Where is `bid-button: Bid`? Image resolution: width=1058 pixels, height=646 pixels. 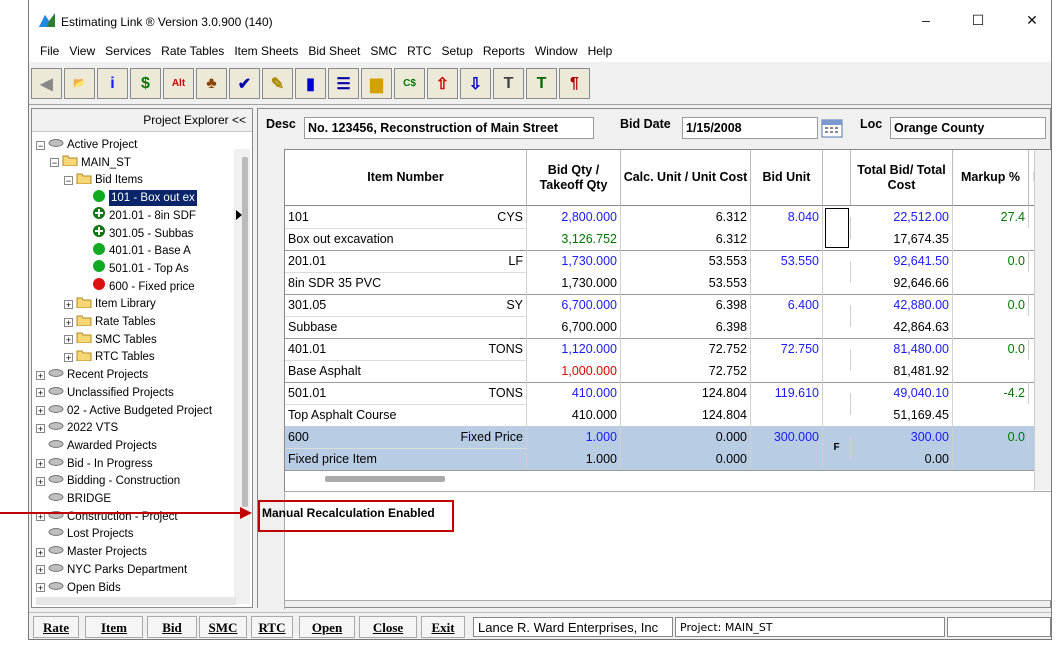 bid-button: Bid is located at coordinates (172, 627).